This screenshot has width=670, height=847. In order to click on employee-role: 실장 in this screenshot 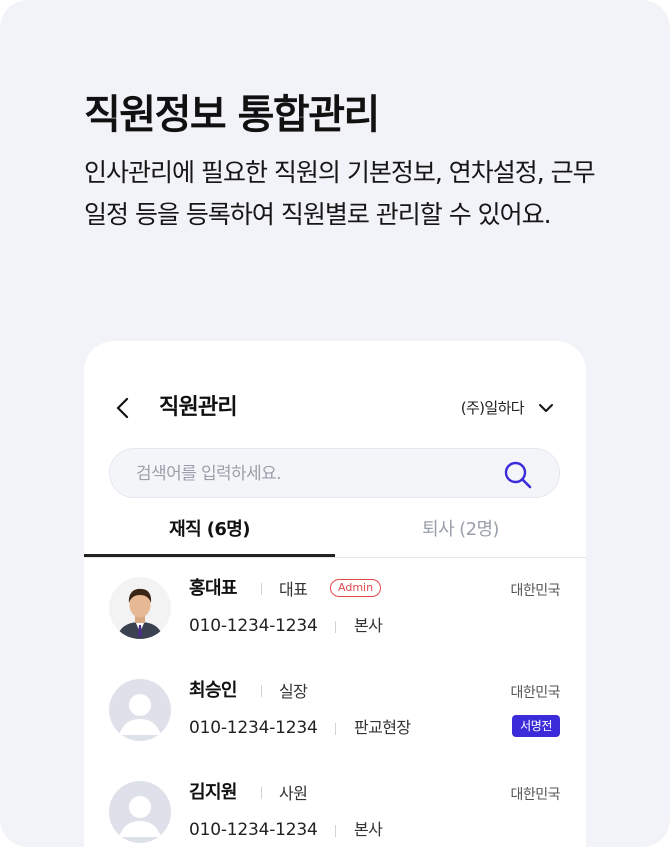, I will do `click(293, 691)`.